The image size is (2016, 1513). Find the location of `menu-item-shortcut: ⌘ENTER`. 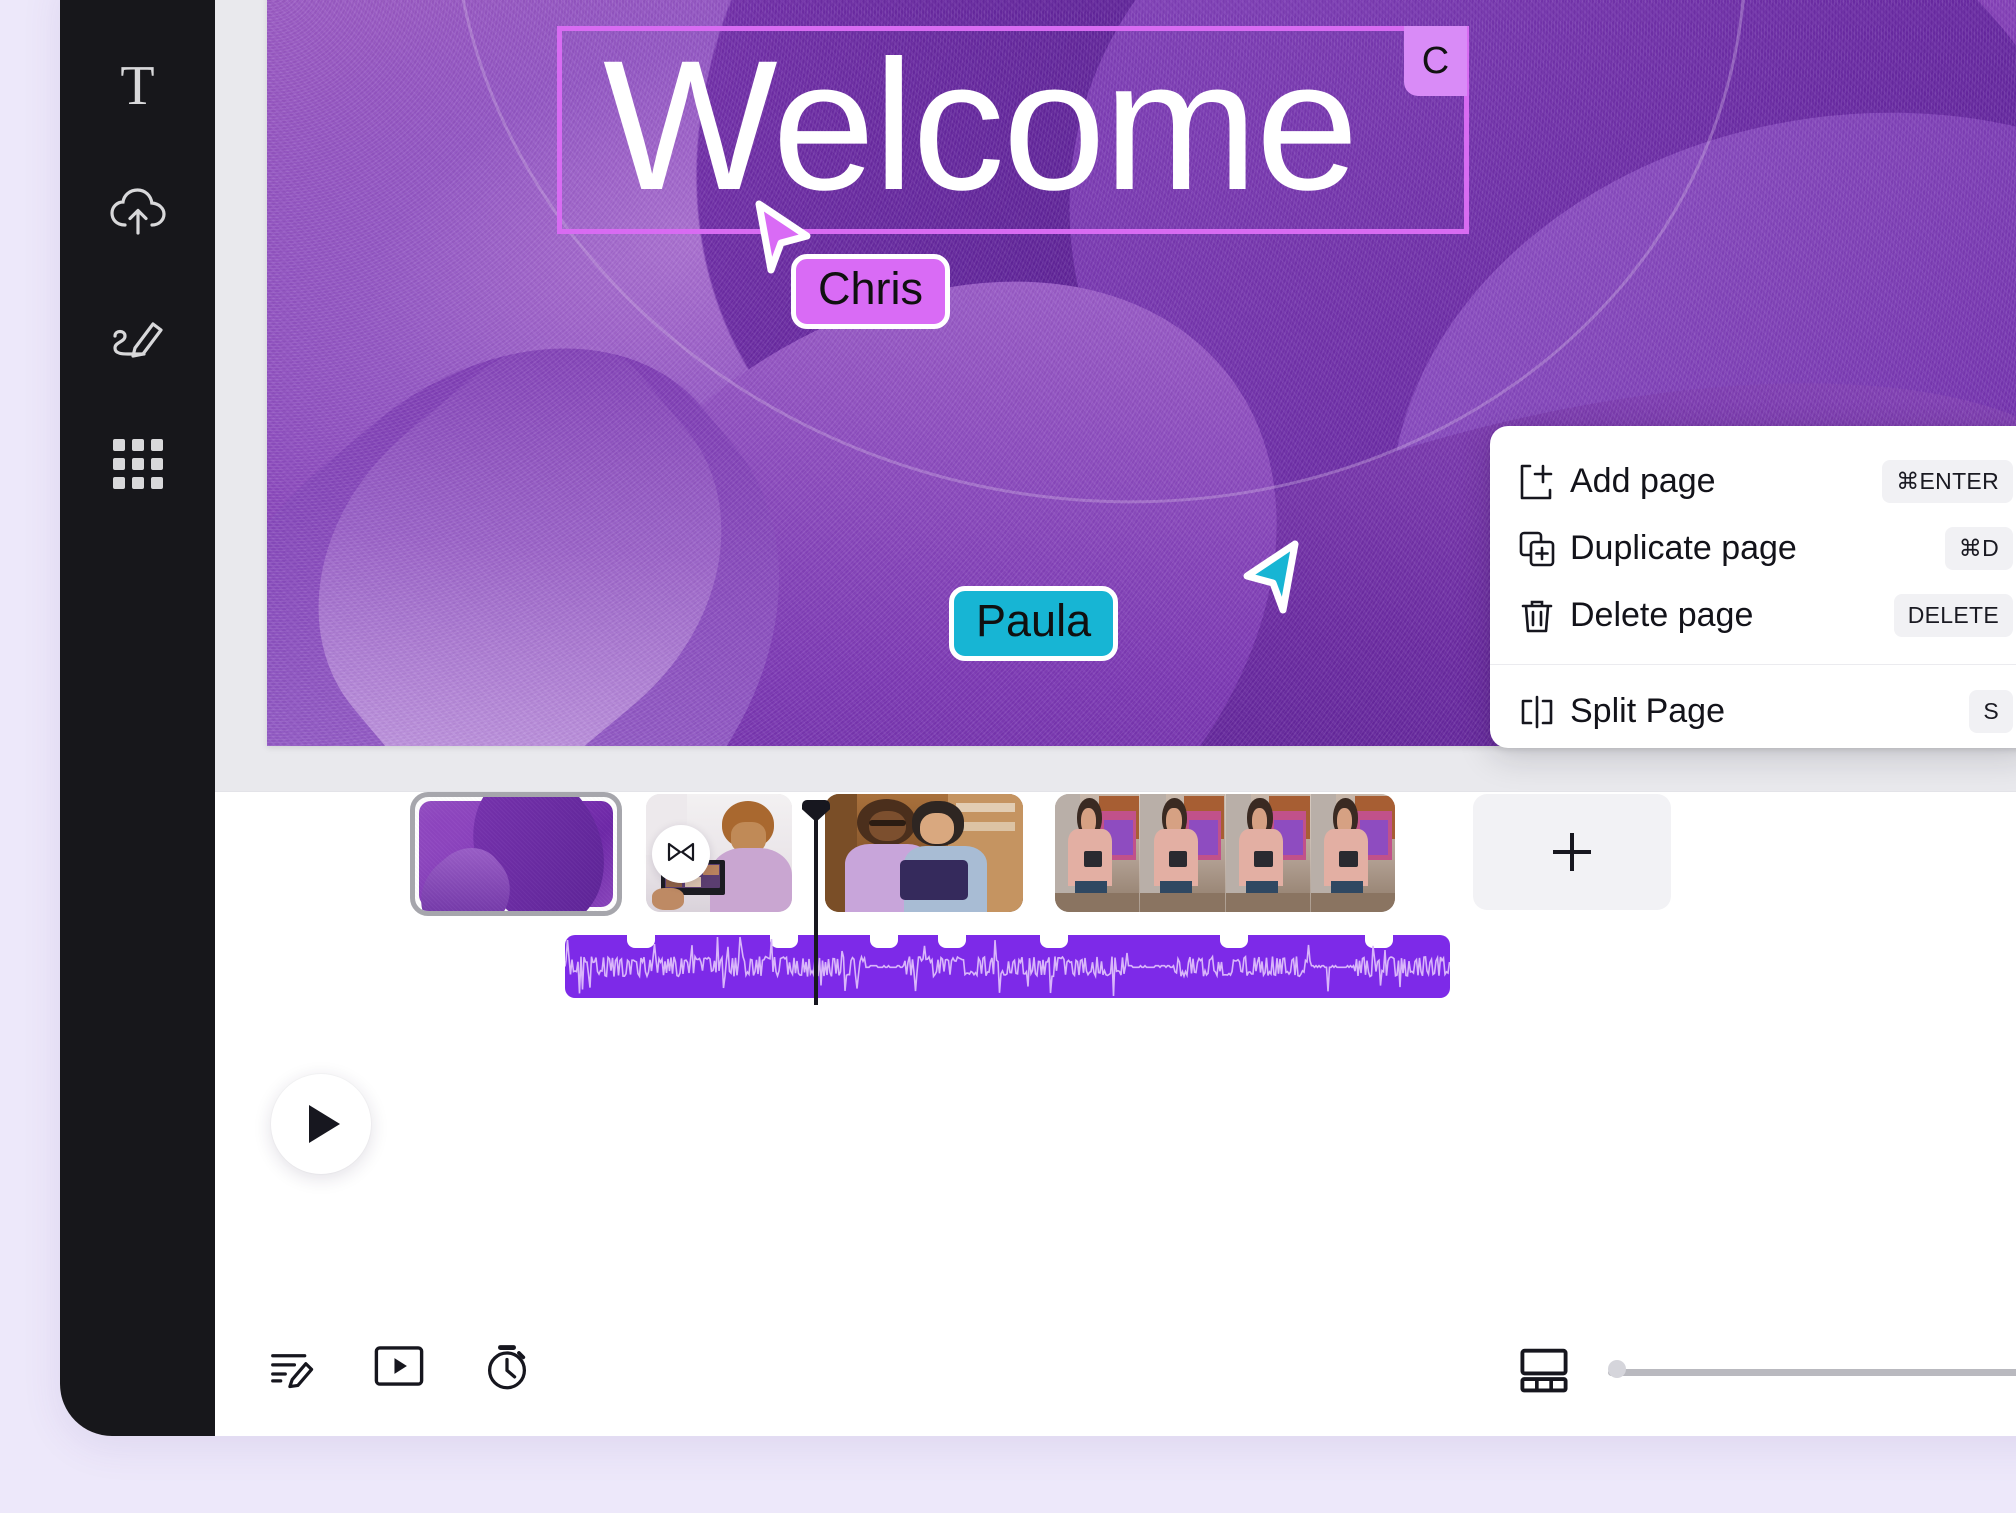

menu-item-shortcut: ⌘ENTER is located at coordinates (1947, 481).